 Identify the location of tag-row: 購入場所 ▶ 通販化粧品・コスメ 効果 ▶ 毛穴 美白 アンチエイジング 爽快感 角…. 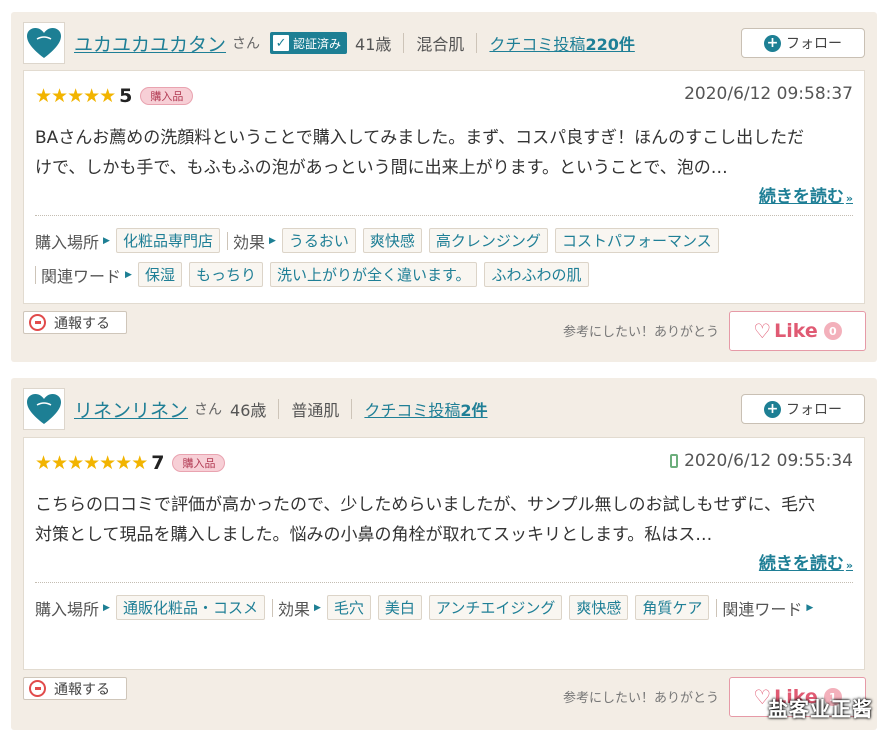
(444, 607).